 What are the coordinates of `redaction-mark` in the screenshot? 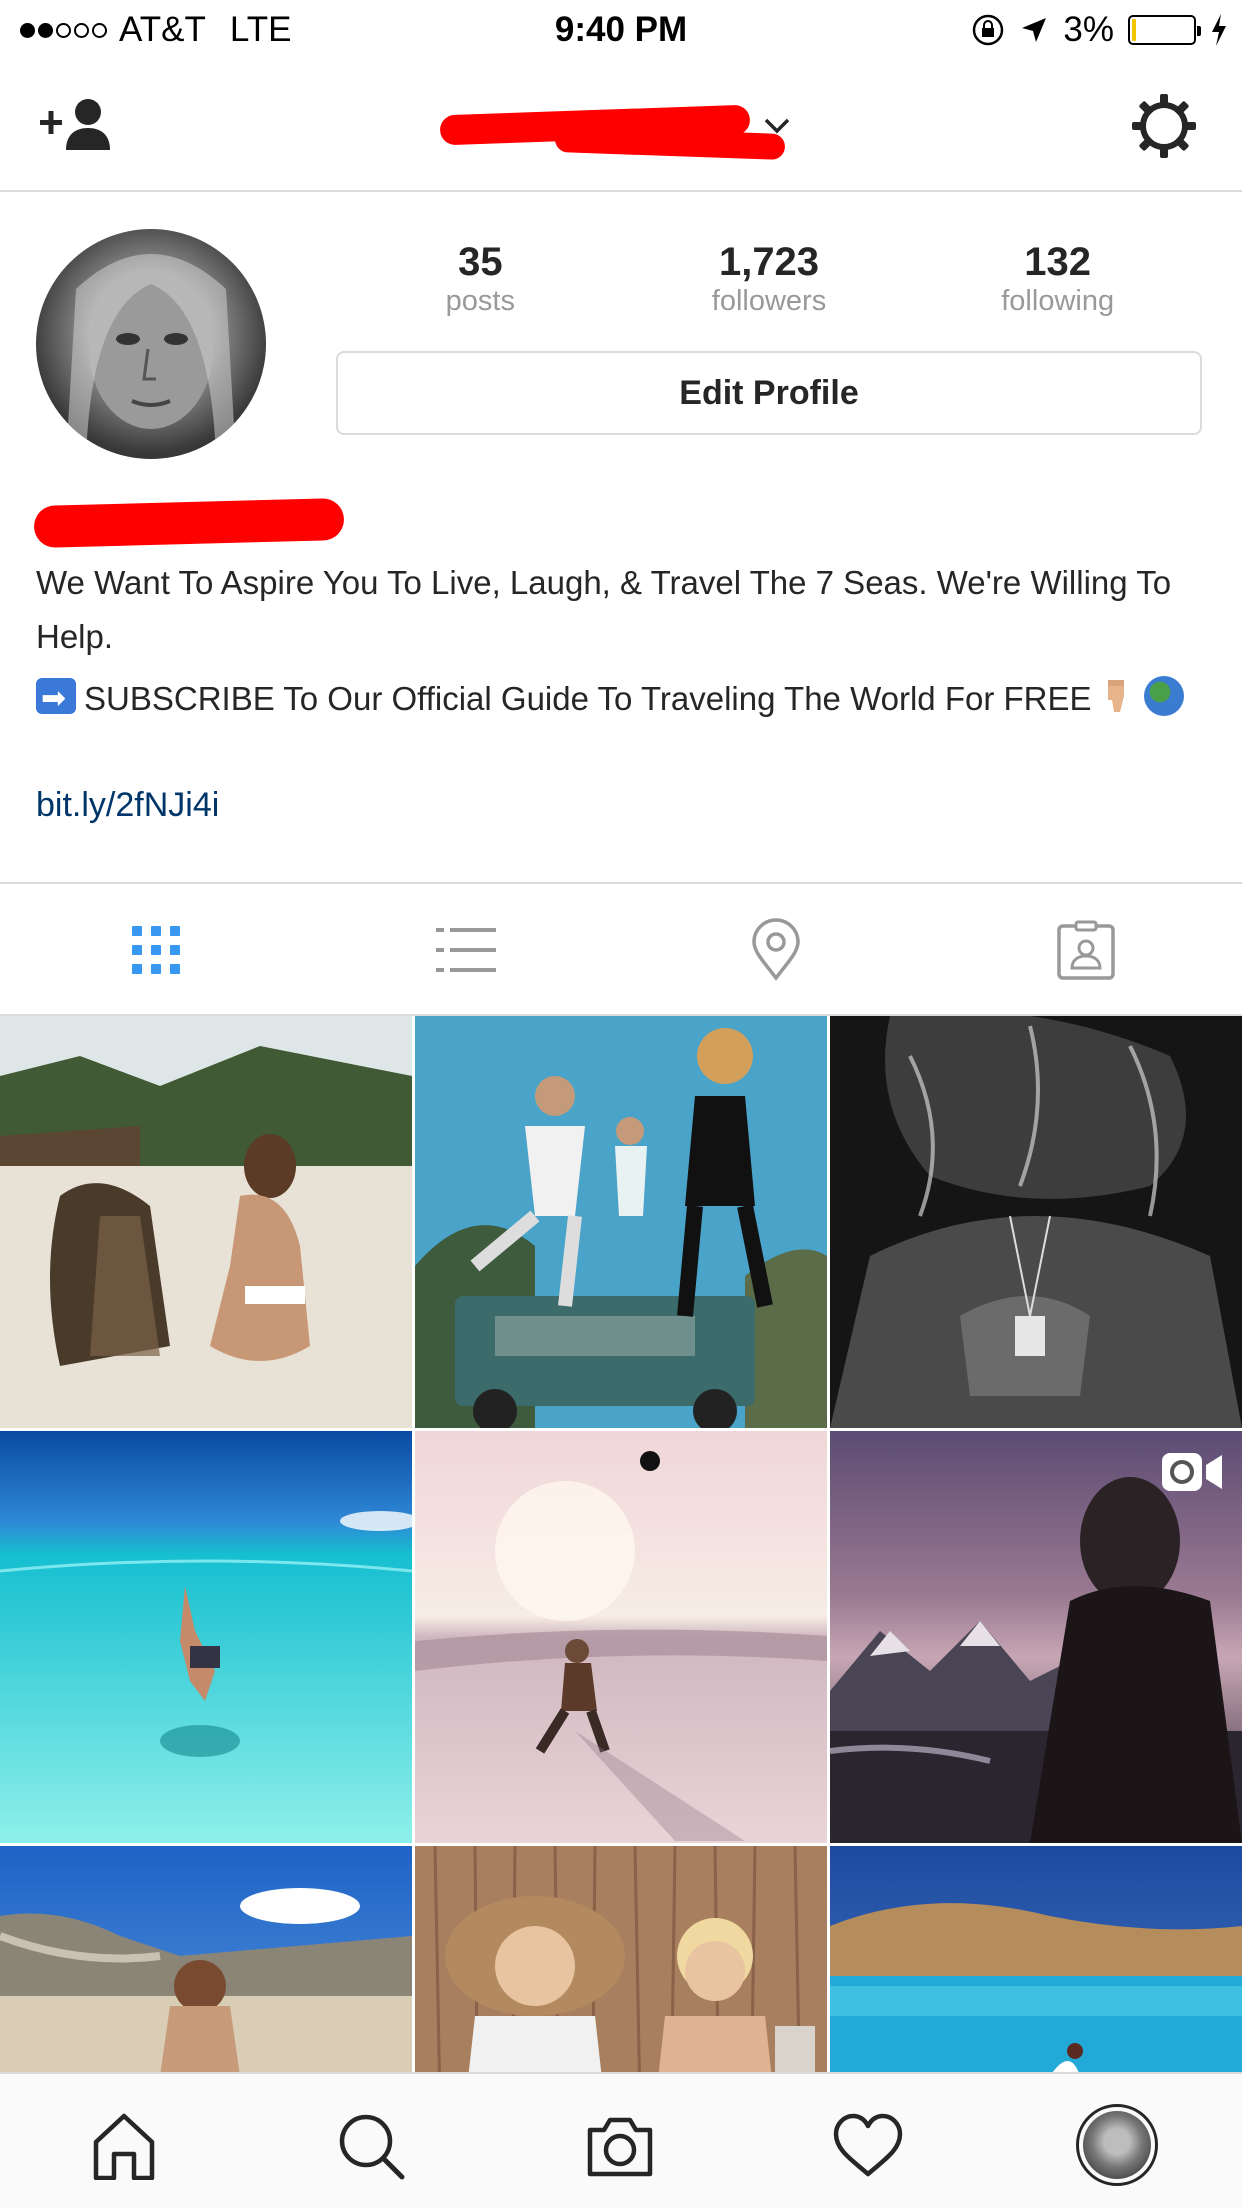 It's located at (189, 523).